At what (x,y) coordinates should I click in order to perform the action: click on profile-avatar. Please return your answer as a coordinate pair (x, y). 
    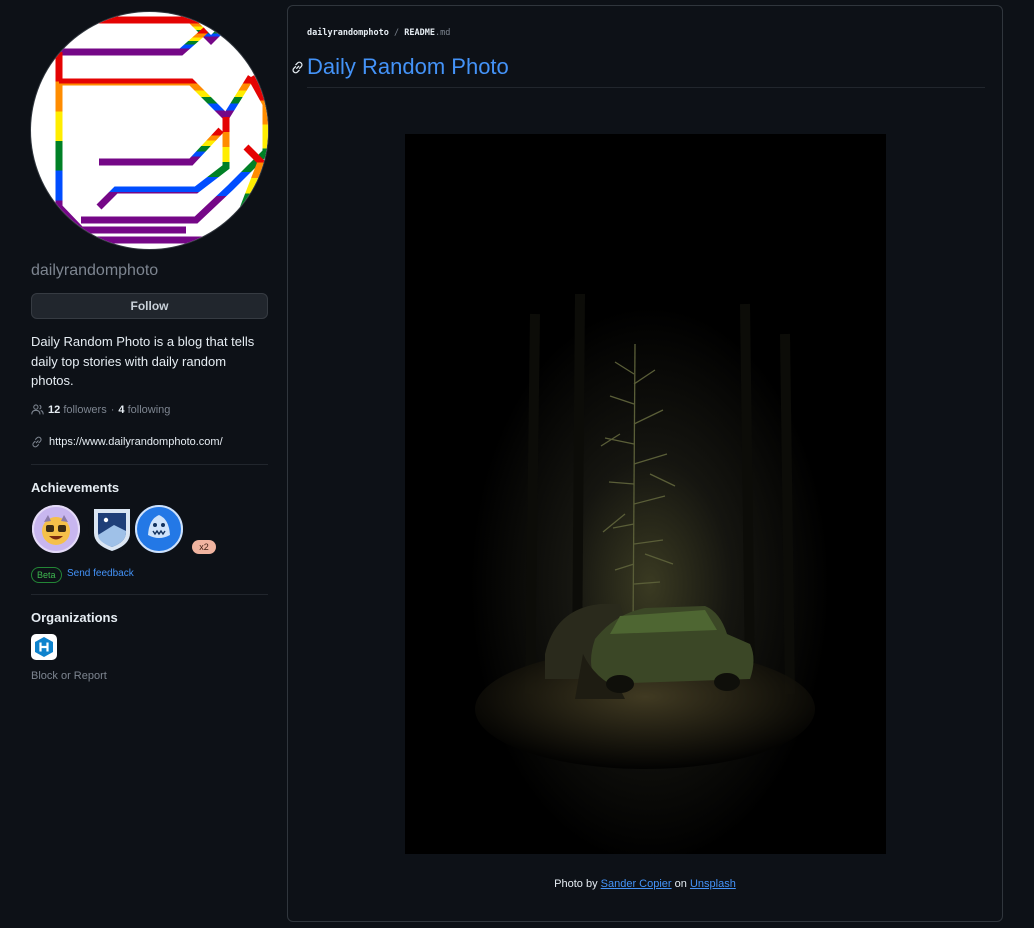
    Looking at the image, I should click on (149, 130).